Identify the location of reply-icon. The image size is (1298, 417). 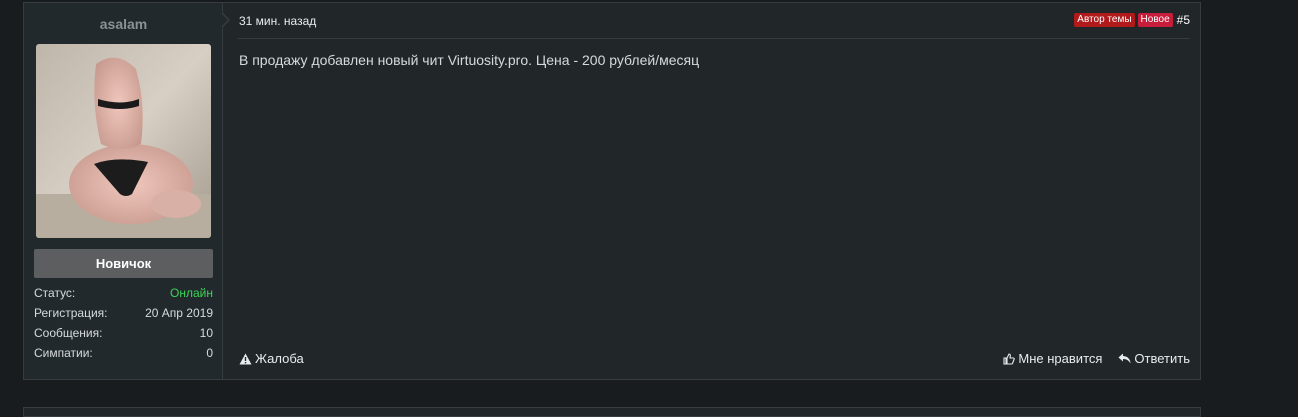
(1124, 358).